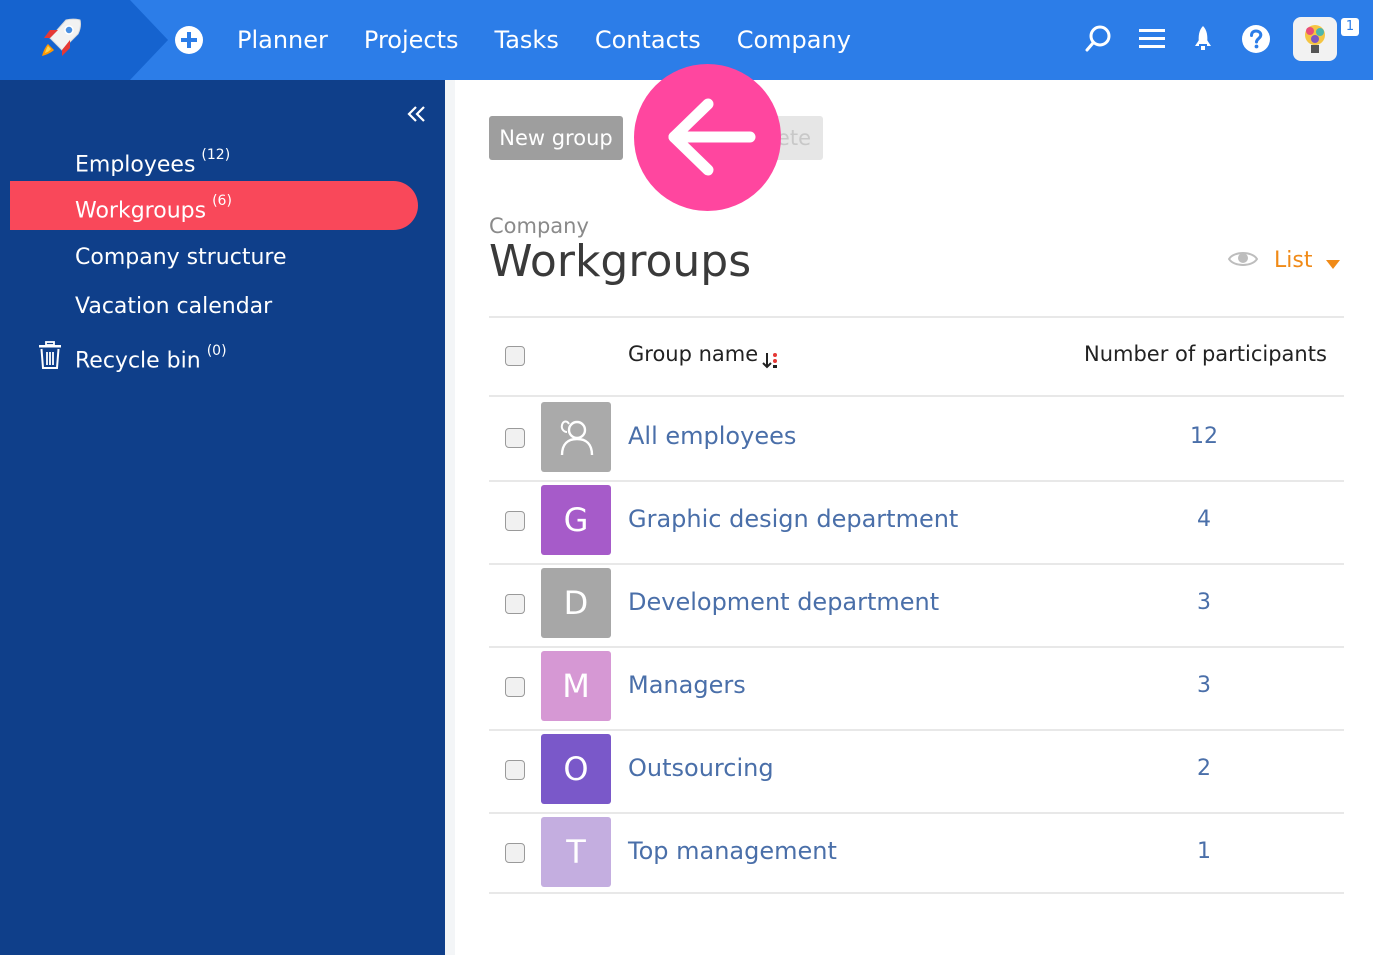  I want to click on sidebar-item-count: (6), so click(222, 201).